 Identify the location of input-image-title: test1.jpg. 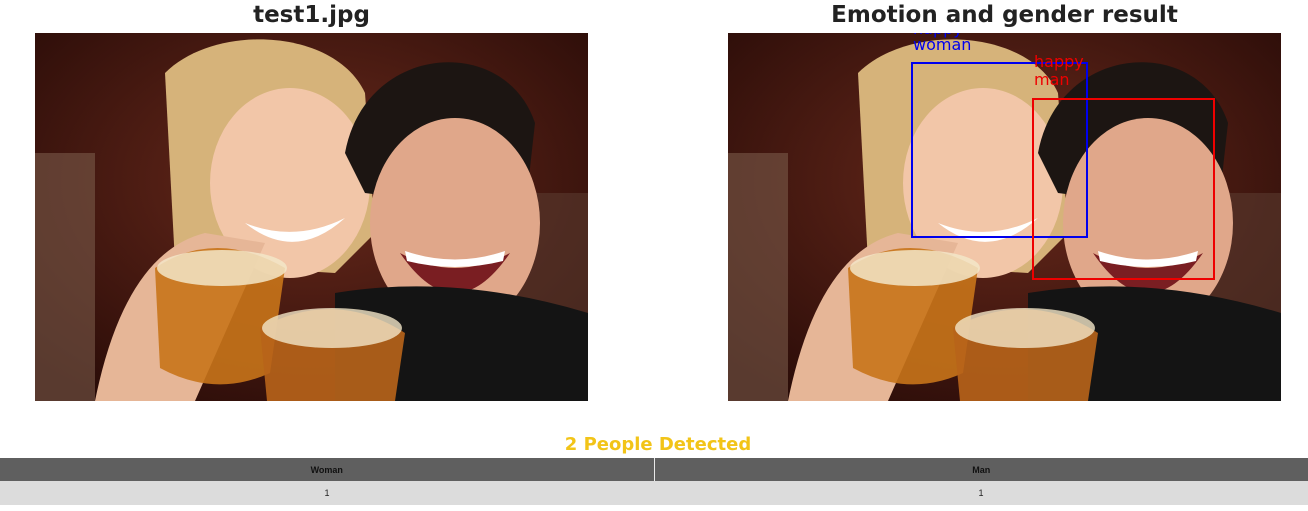
(311, 15).